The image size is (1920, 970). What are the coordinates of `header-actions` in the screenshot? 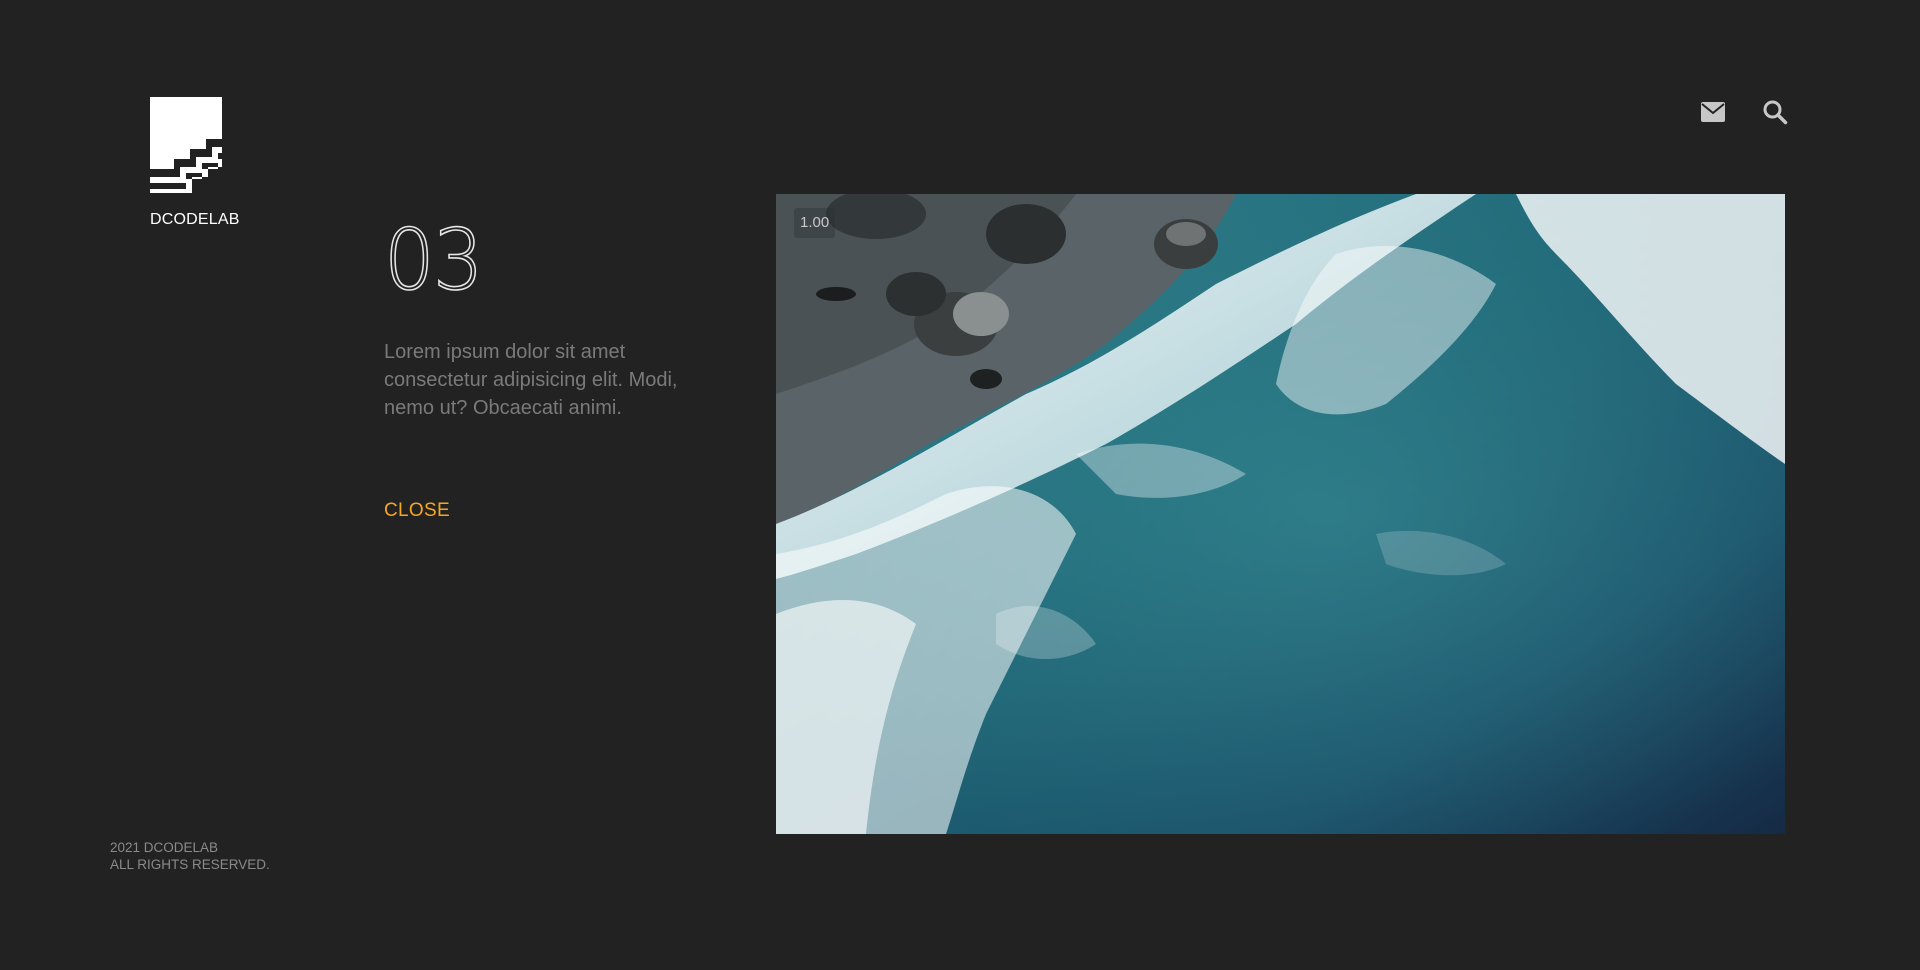 It's located at (1744, 112).